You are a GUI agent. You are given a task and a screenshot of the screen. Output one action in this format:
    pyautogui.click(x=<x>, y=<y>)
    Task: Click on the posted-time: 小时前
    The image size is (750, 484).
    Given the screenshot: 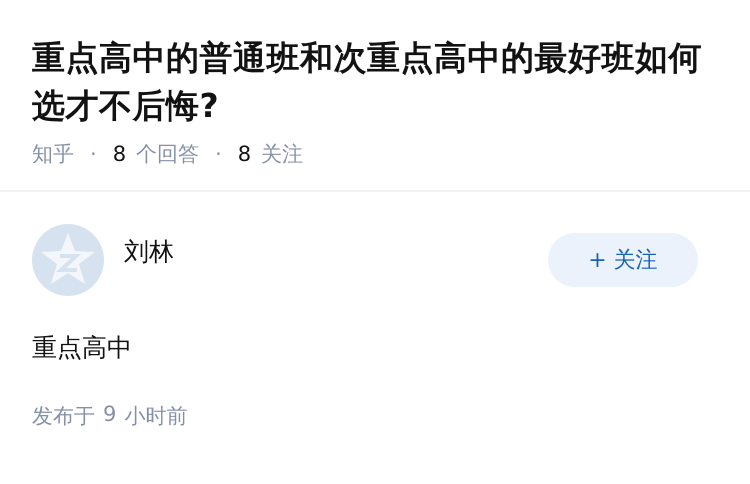 What is the action you would take?
    pyautogui.click(x=156, y=416)
    